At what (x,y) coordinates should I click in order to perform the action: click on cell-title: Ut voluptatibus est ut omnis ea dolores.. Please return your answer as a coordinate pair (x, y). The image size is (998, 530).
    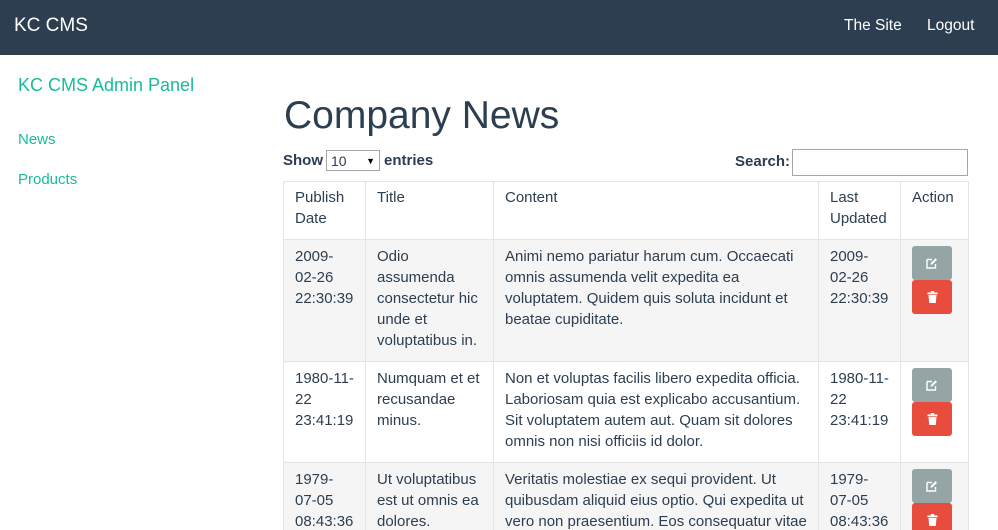
    Looking at the image, I should click on (429, 496).